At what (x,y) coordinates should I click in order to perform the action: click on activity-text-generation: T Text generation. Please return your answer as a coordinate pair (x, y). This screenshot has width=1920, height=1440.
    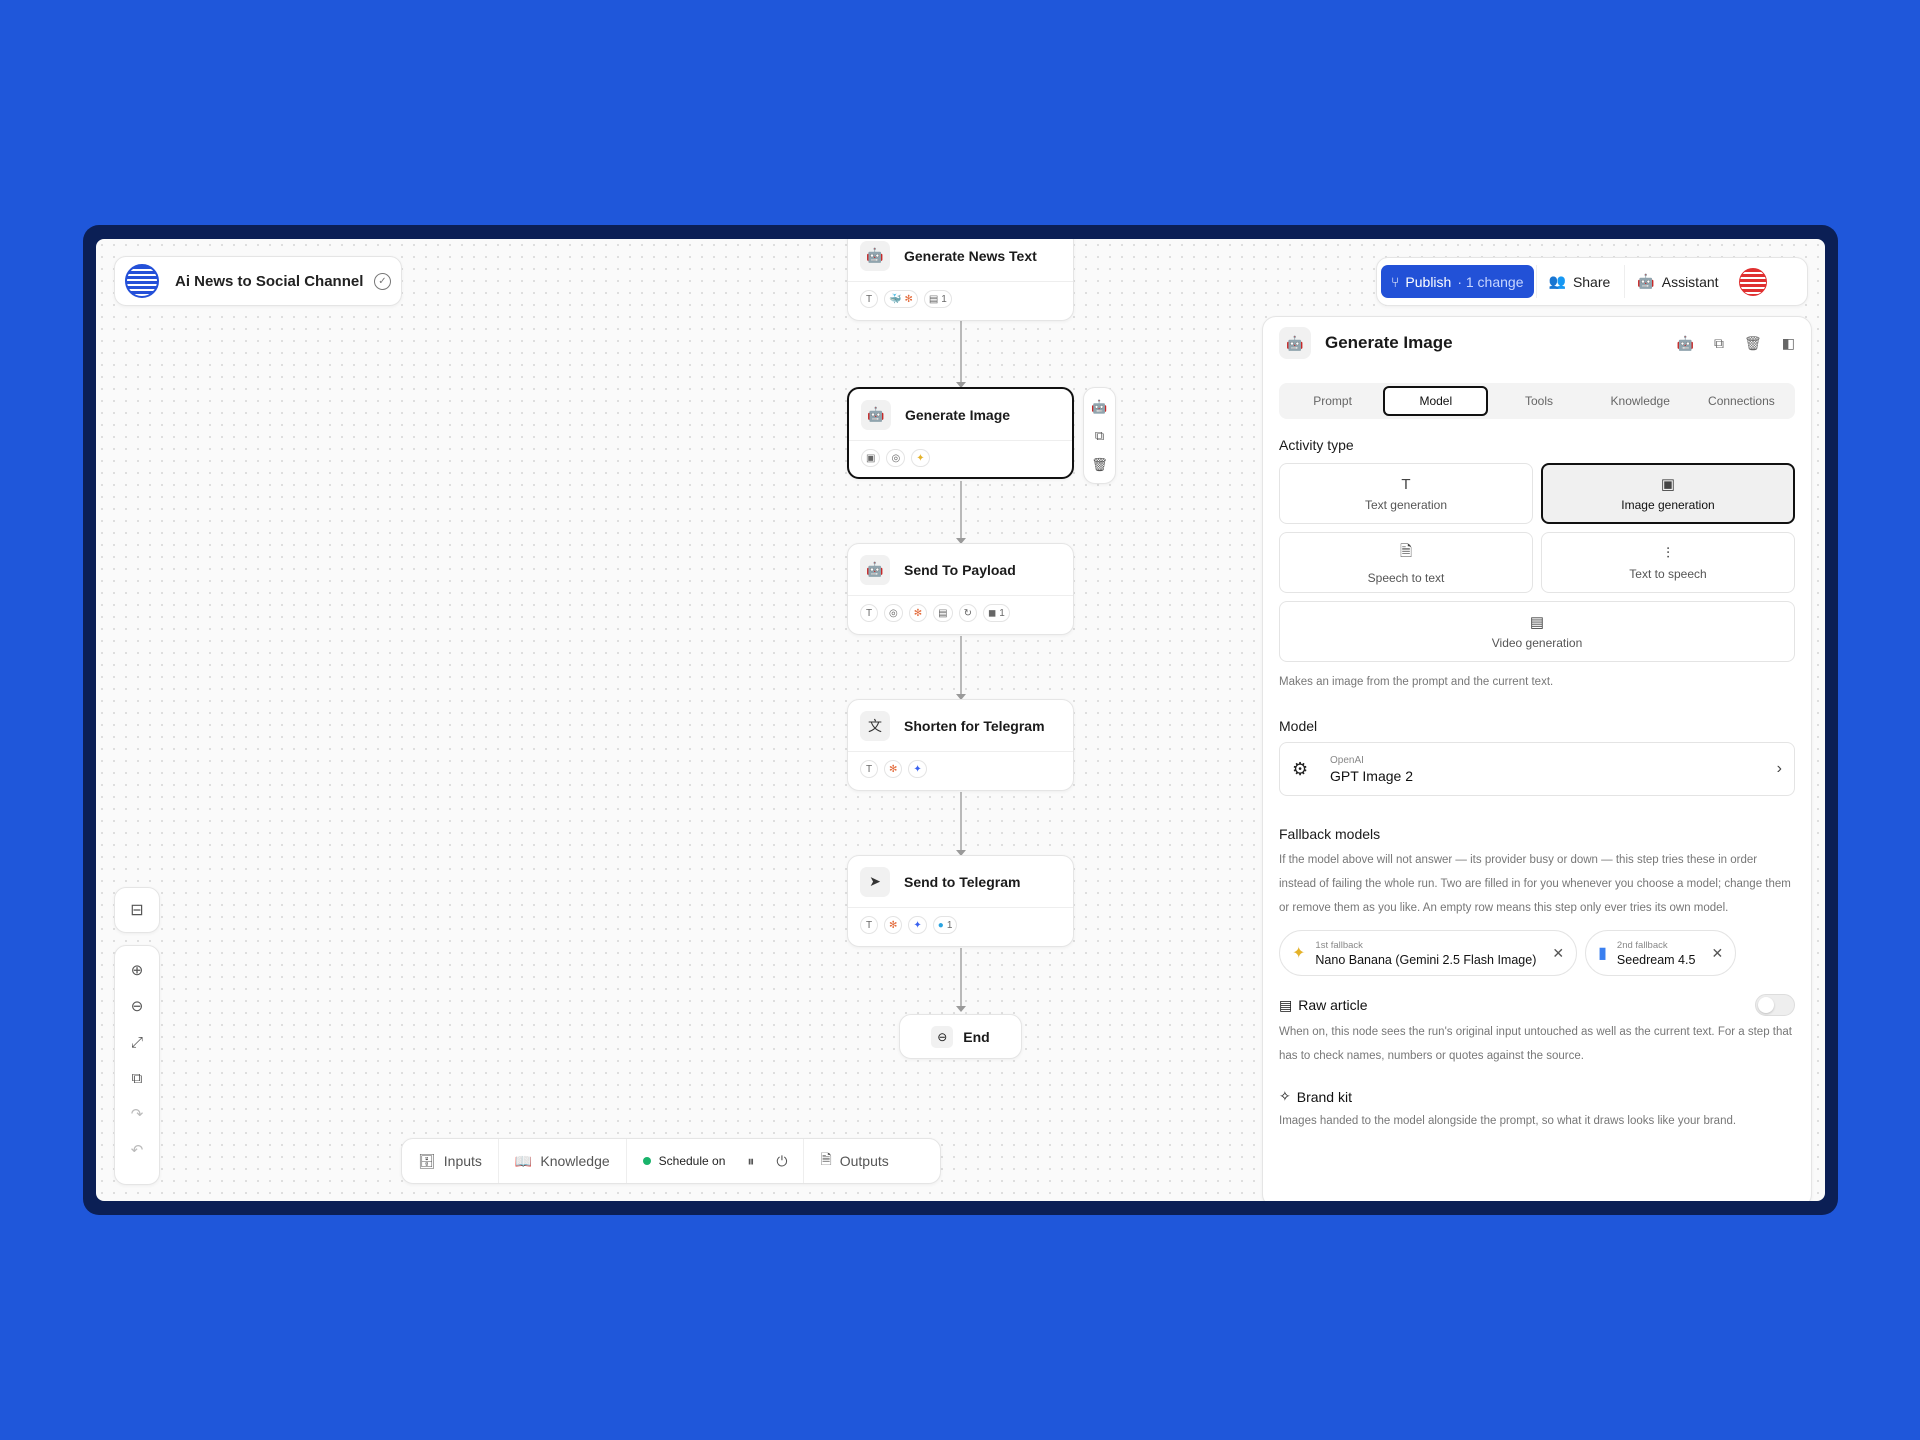
    Looking at the image, I should click on (1406, 493).